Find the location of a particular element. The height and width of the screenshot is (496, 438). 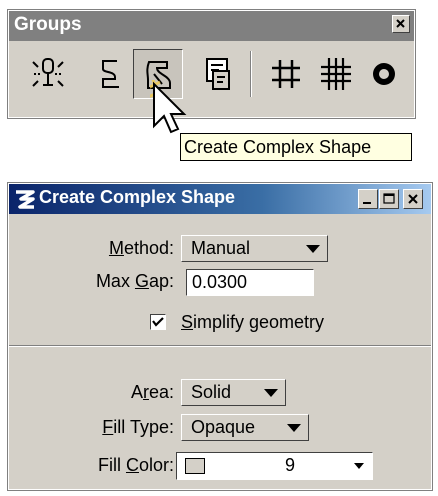

group-holes-icon is located at coordinates (384, 74).